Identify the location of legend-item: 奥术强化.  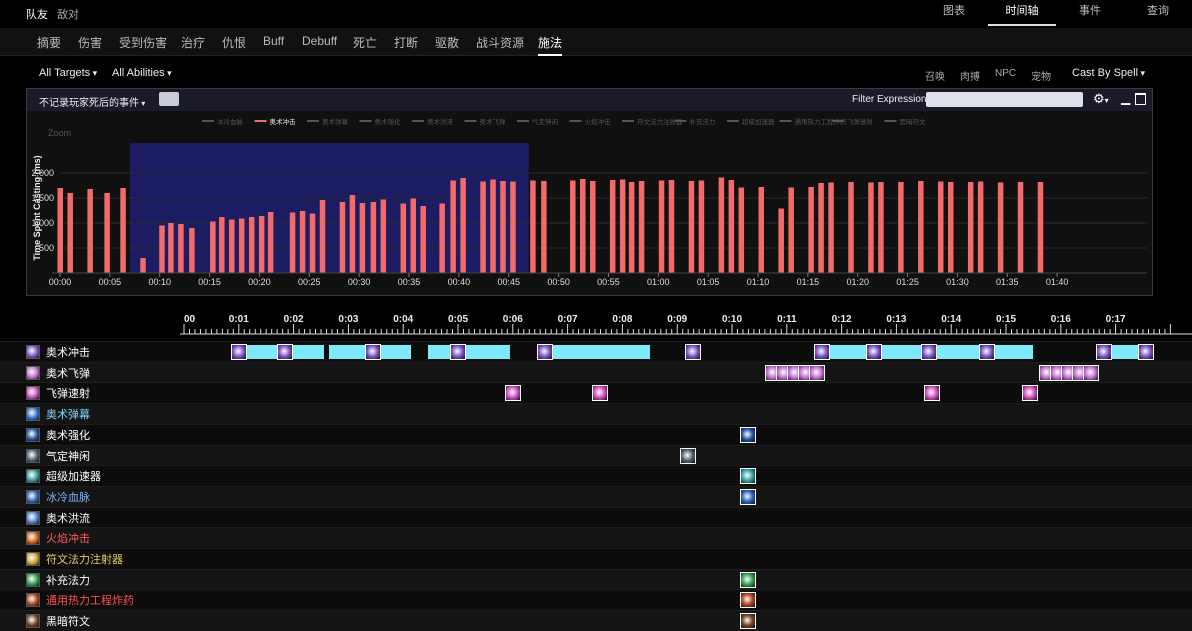
(380, 121).